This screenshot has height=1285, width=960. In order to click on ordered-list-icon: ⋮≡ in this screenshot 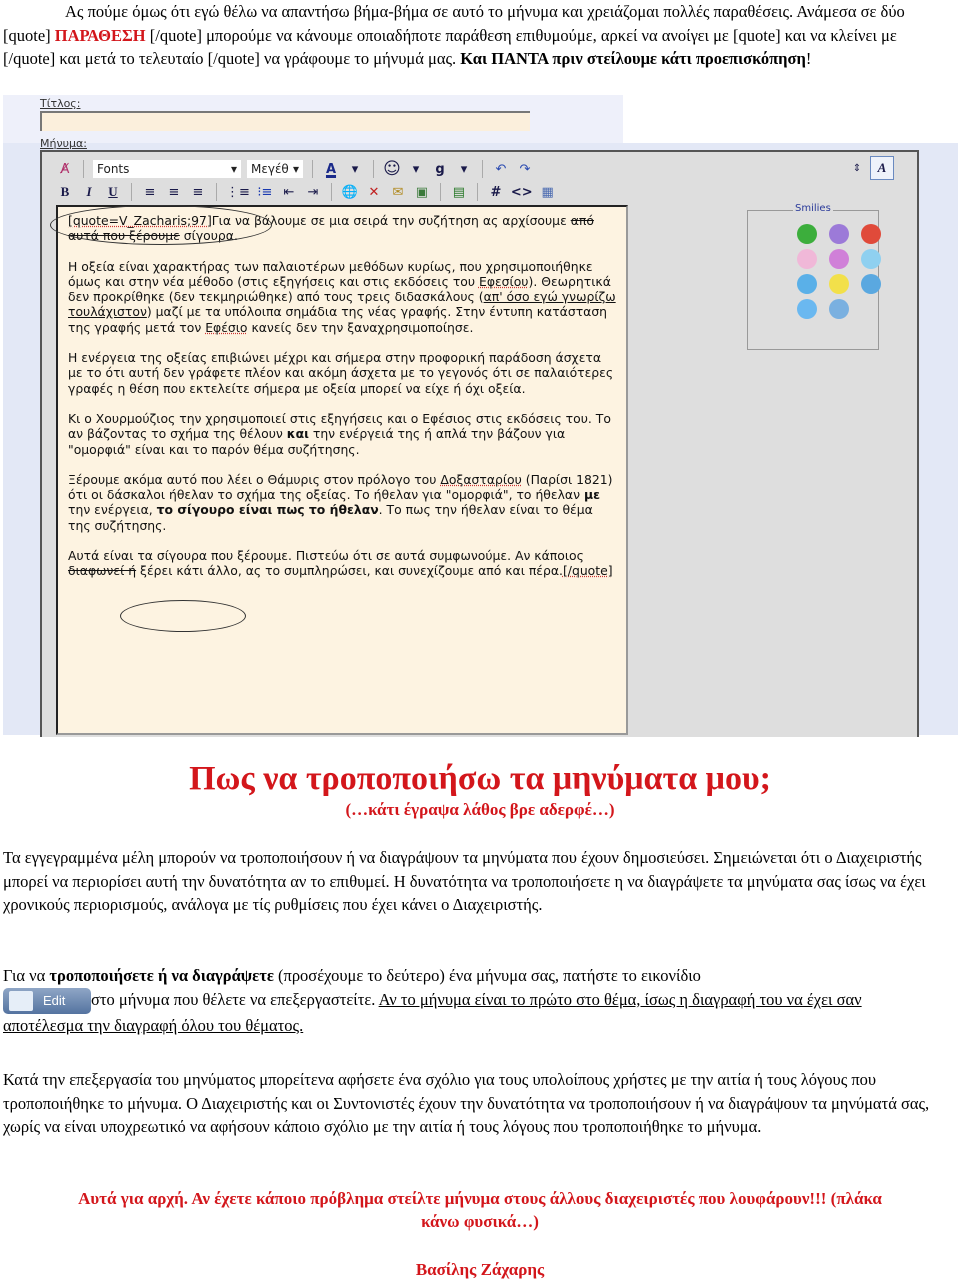, I will do `click(238, 192)`.